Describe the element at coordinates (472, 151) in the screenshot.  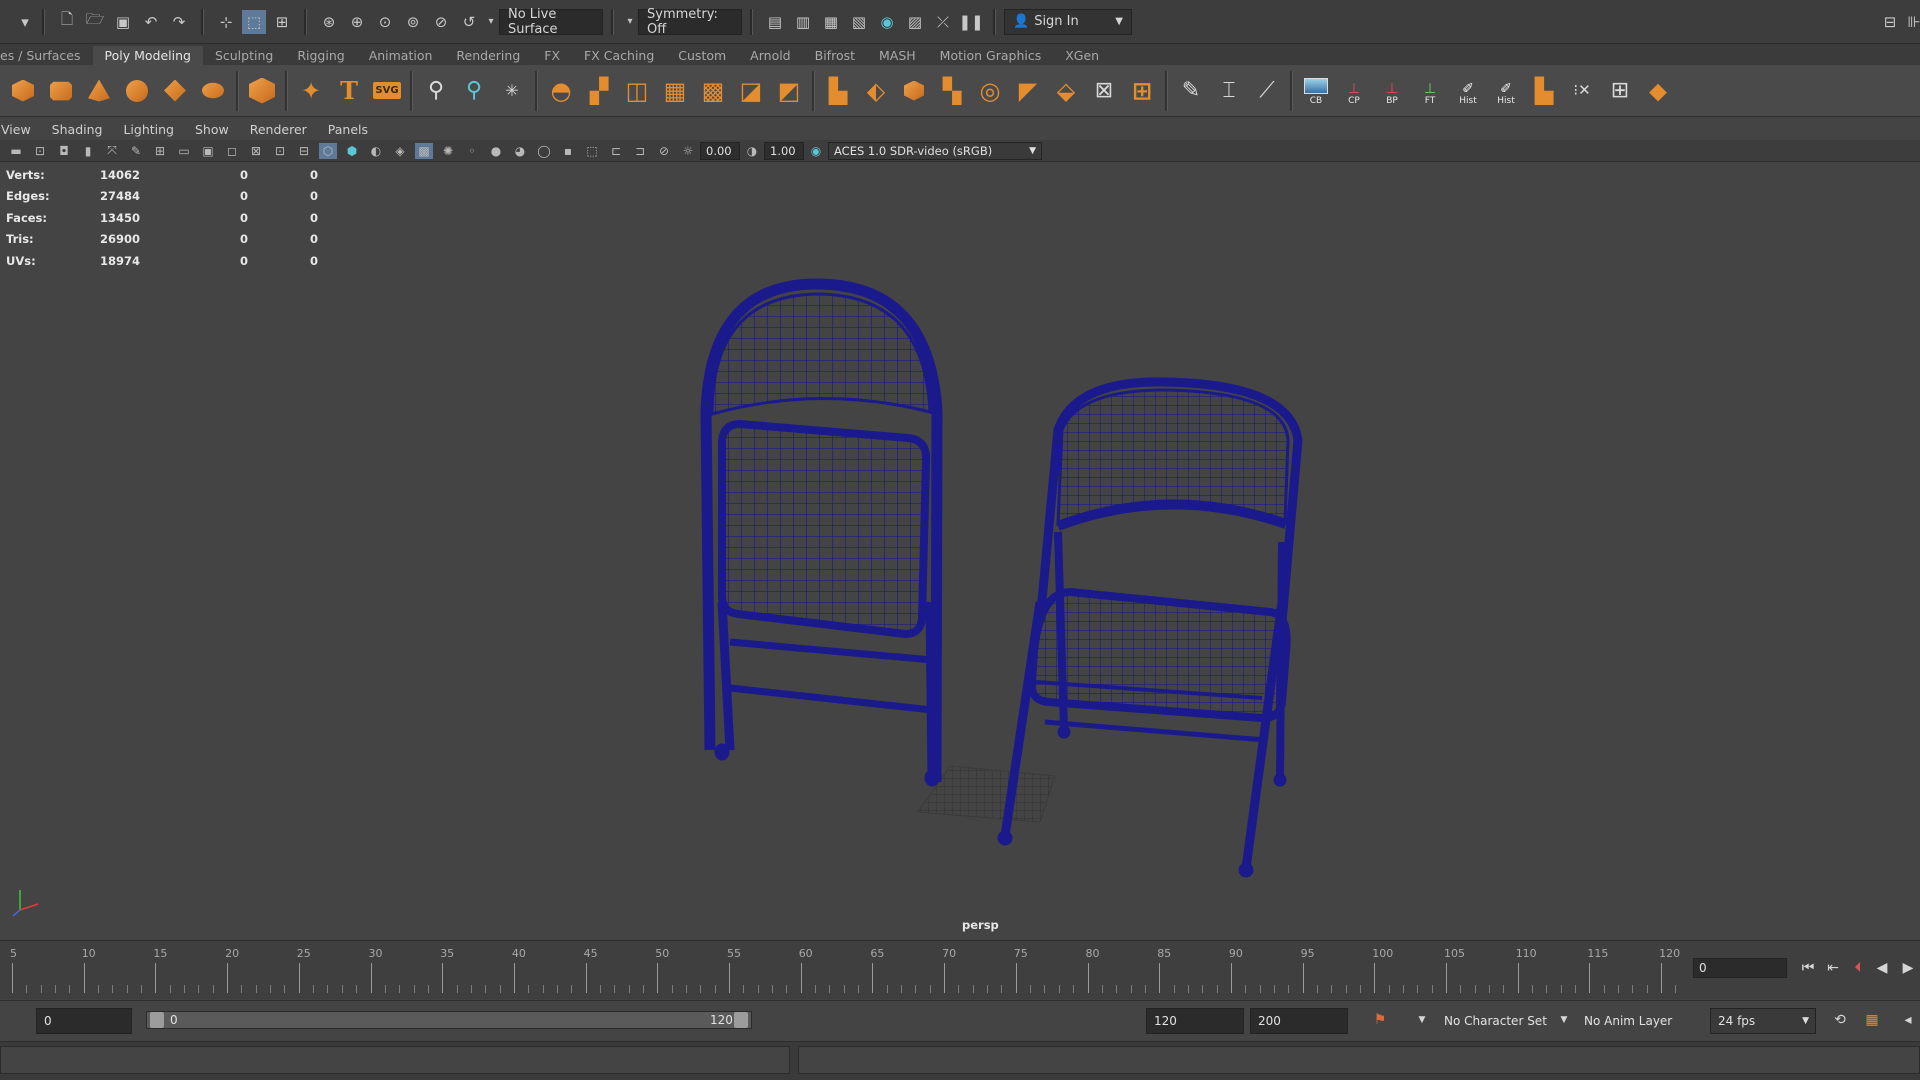
I see `shadows-icon: ◦` at that location.